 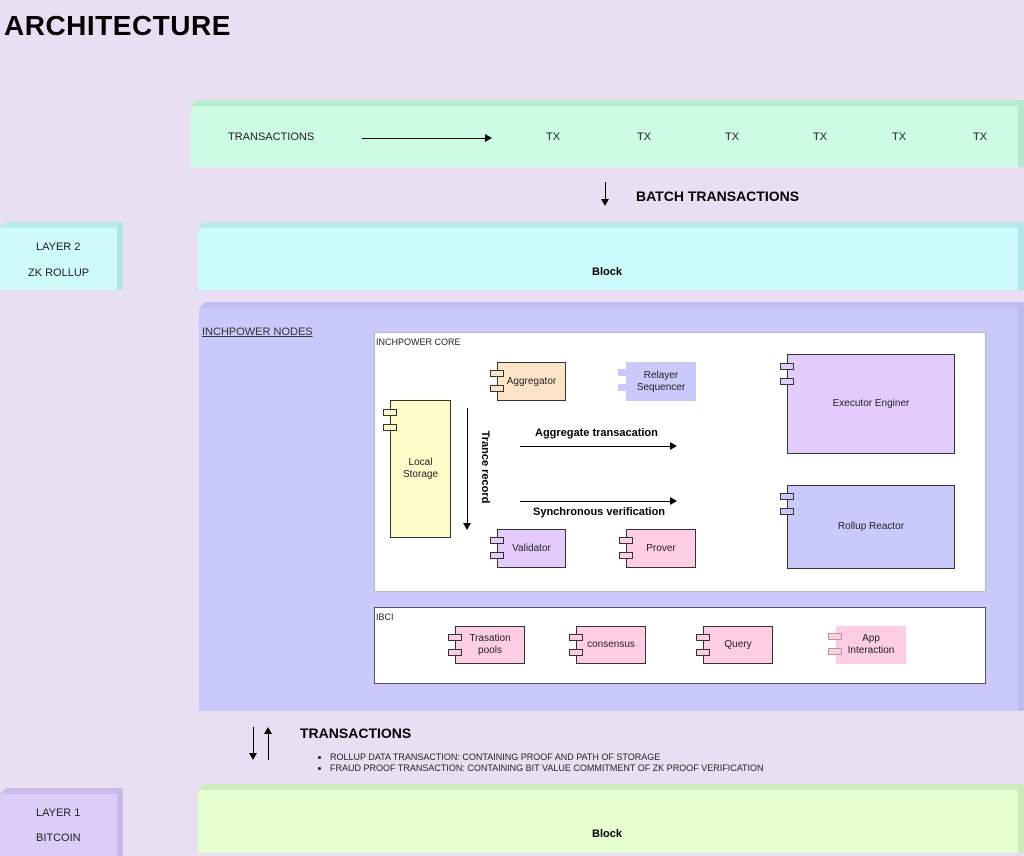 I want to click on query-component: Query, so click(x=734, y=645).